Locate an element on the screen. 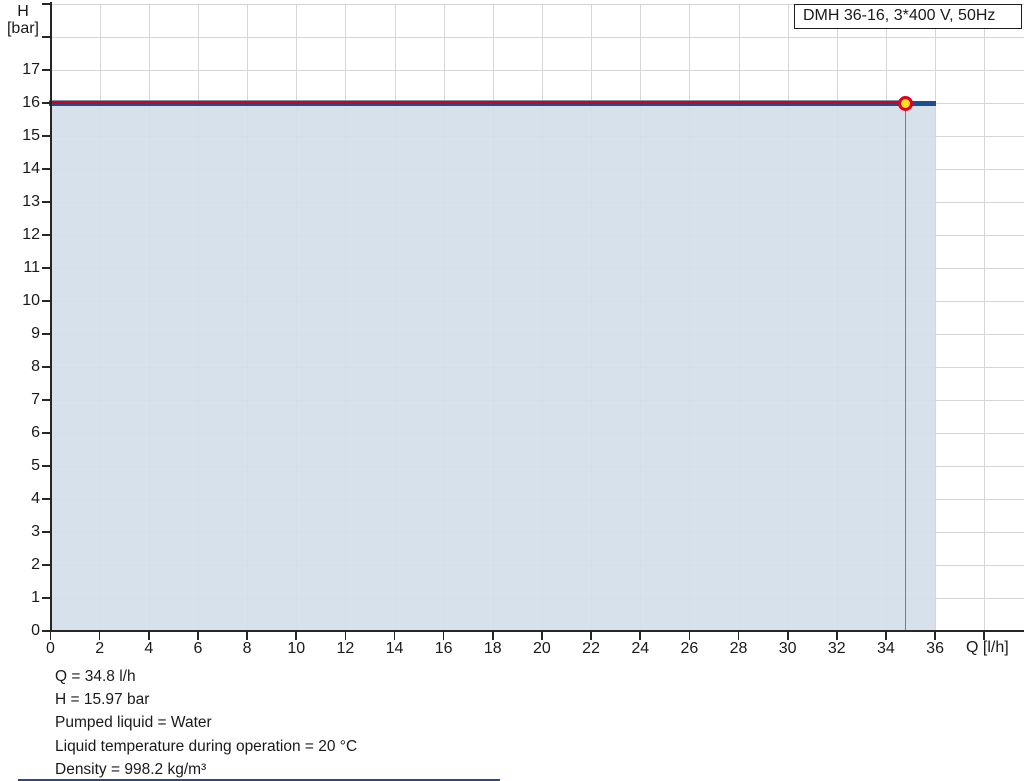  x-axis-line is located at coordinates (536, 631).